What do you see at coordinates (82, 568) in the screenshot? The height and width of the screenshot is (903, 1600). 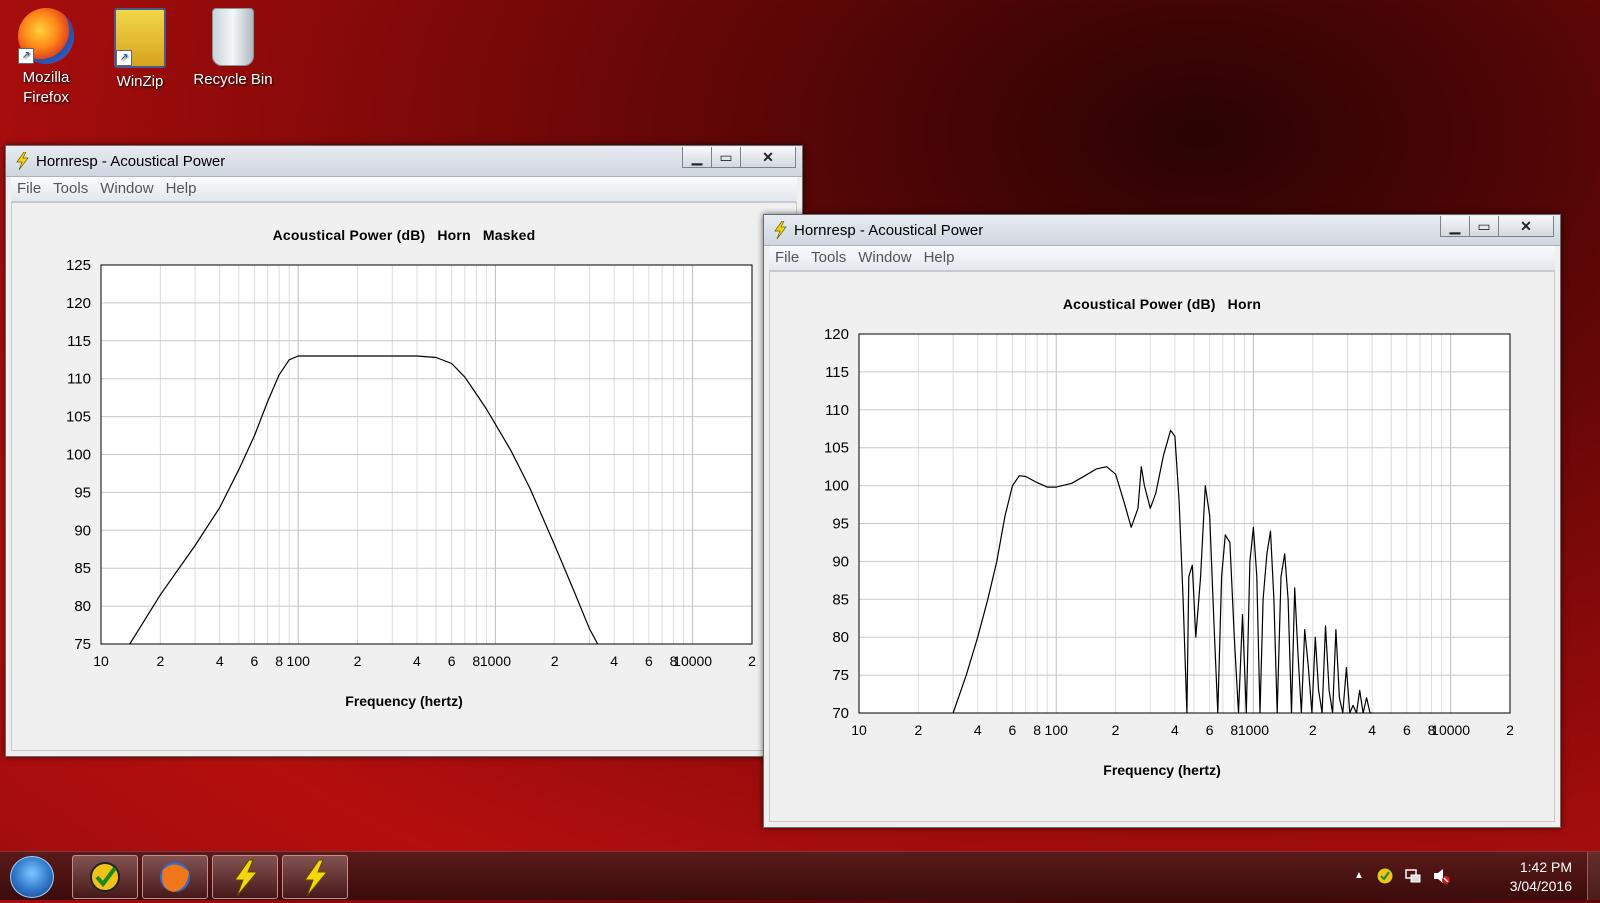 I see `y-tick-label: 85` at bounding box center [82, 568].